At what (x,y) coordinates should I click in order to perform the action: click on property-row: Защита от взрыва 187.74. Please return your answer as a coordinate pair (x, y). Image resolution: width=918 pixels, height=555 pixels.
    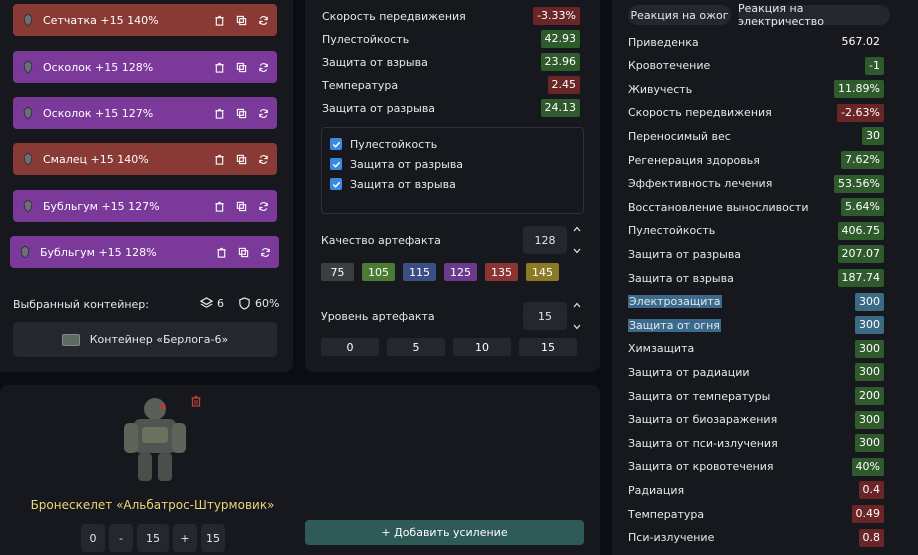
    Looking at the image, I should click on (756, 278).